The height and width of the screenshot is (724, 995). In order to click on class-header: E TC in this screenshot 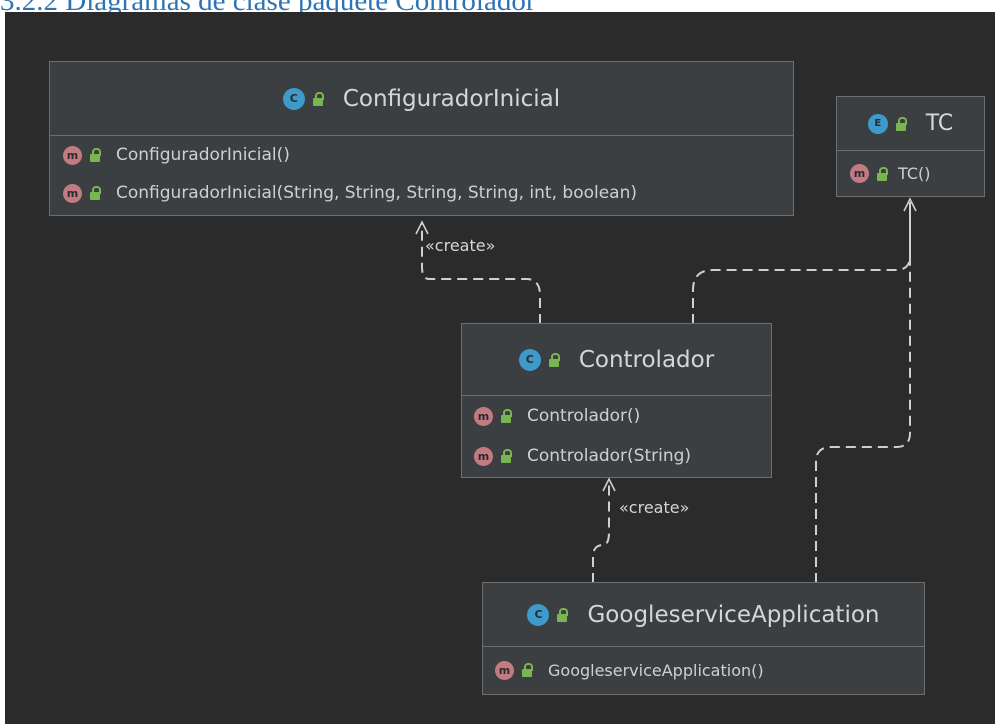, I will do `click(910, 124)`.